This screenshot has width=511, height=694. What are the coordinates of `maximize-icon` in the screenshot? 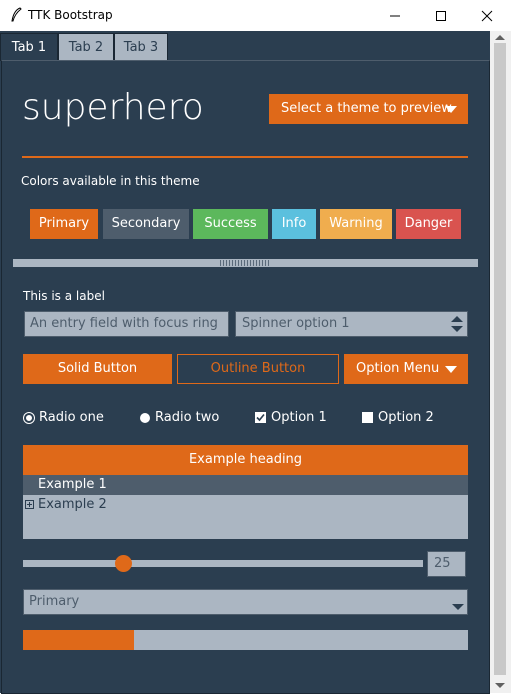 It's located at (441, 15).